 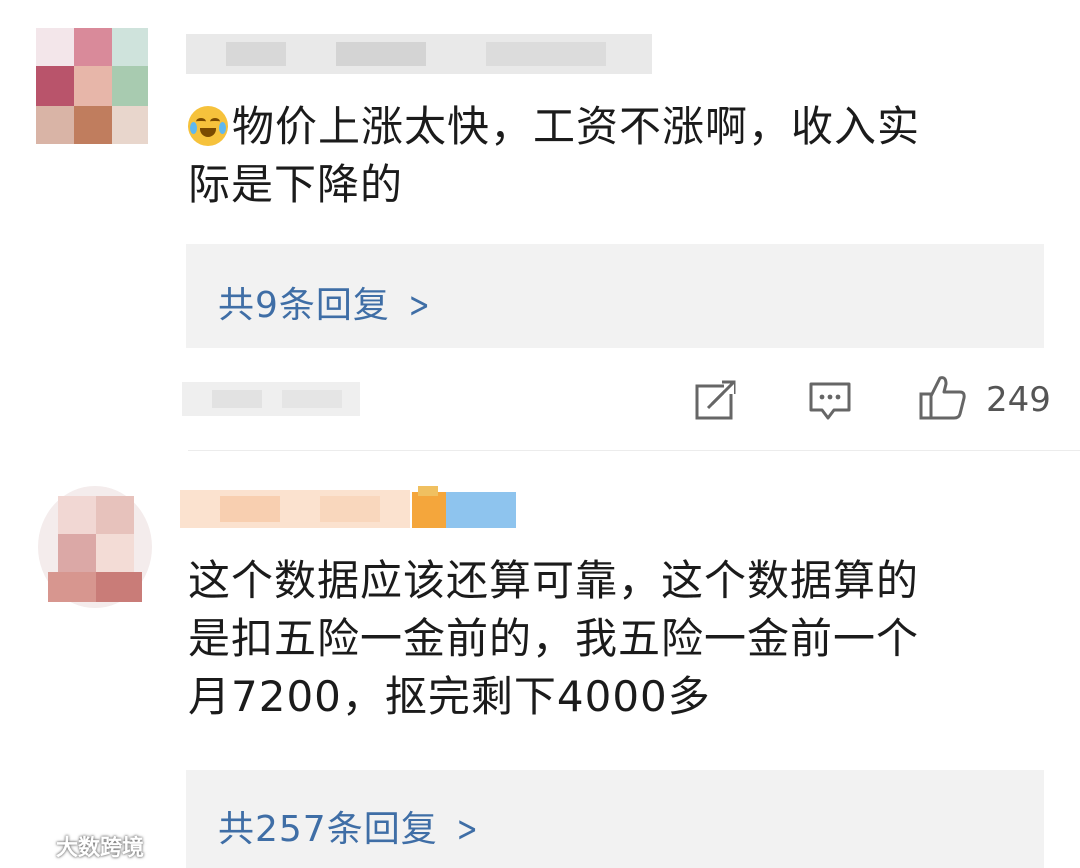 What do you see at coordinates (943, 398) in the screenshot?
I see `thumbs-up-icon` at bounding box center [943, 398].